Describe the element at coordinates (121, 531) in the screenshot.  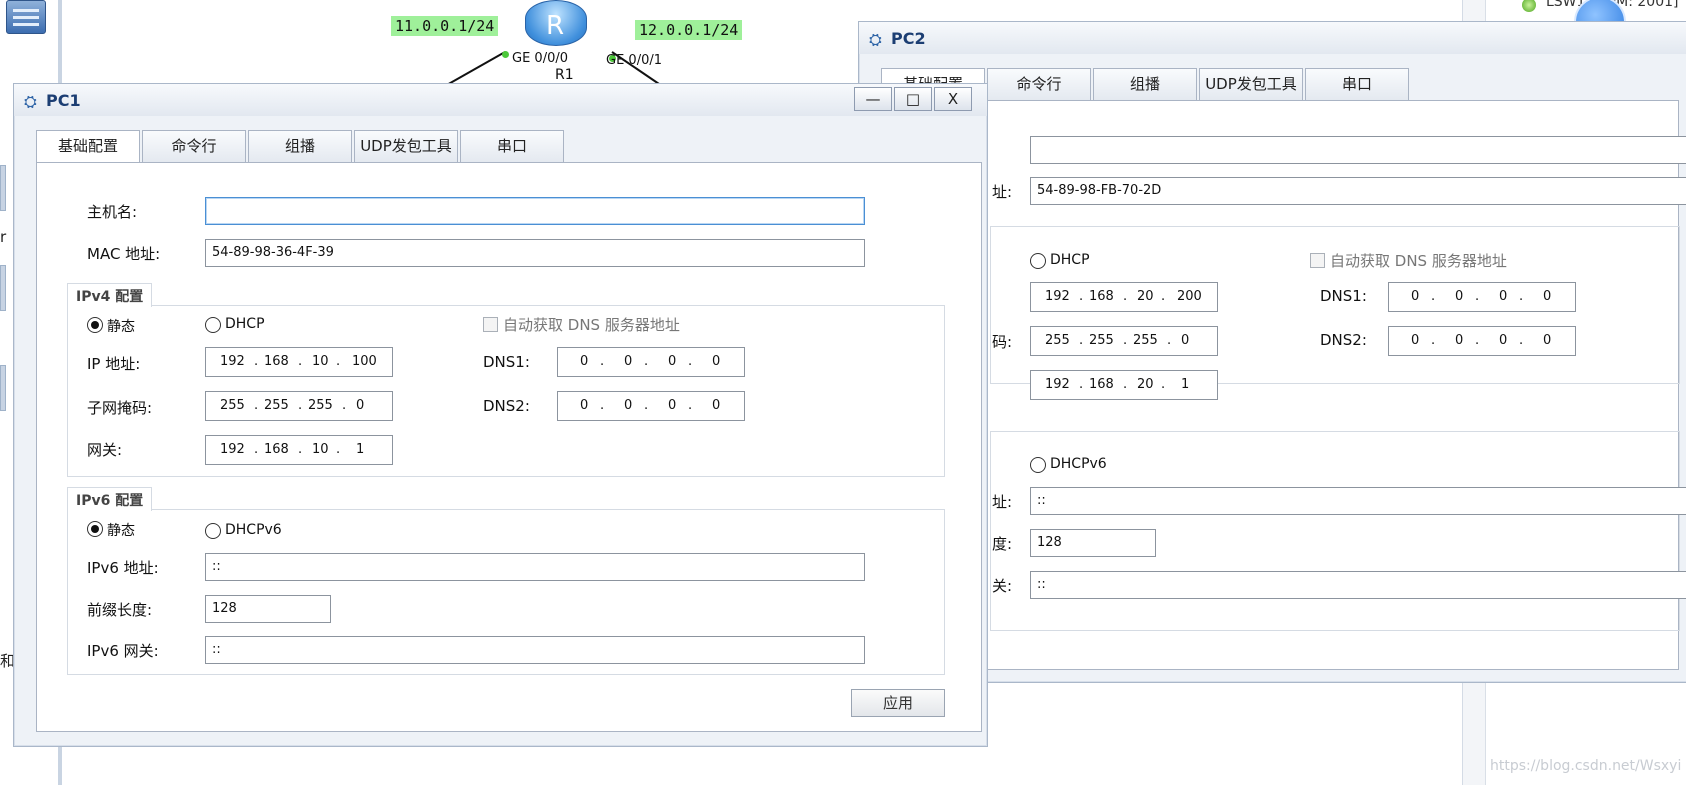
I see `static-v6-label: 静态` at that location.